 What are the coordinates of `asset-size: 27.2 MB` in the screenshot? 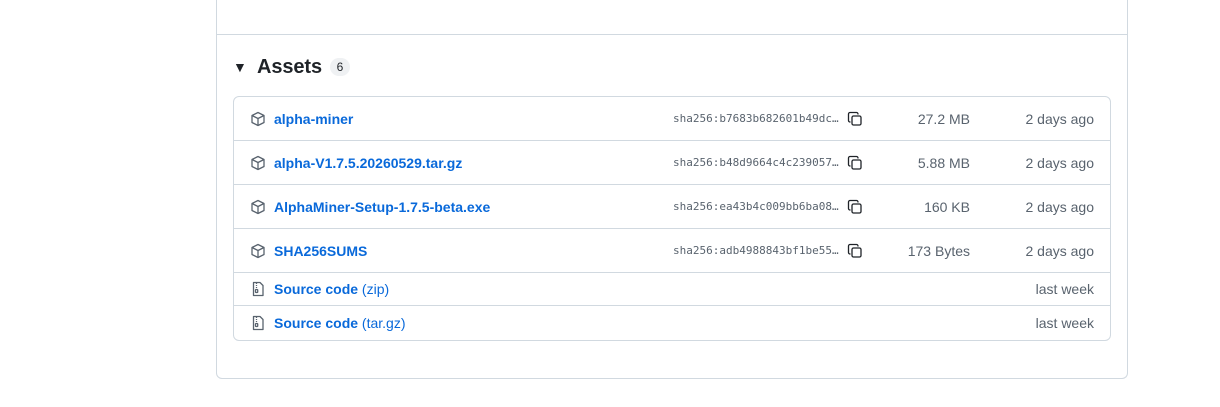 It's located at (943, 118).